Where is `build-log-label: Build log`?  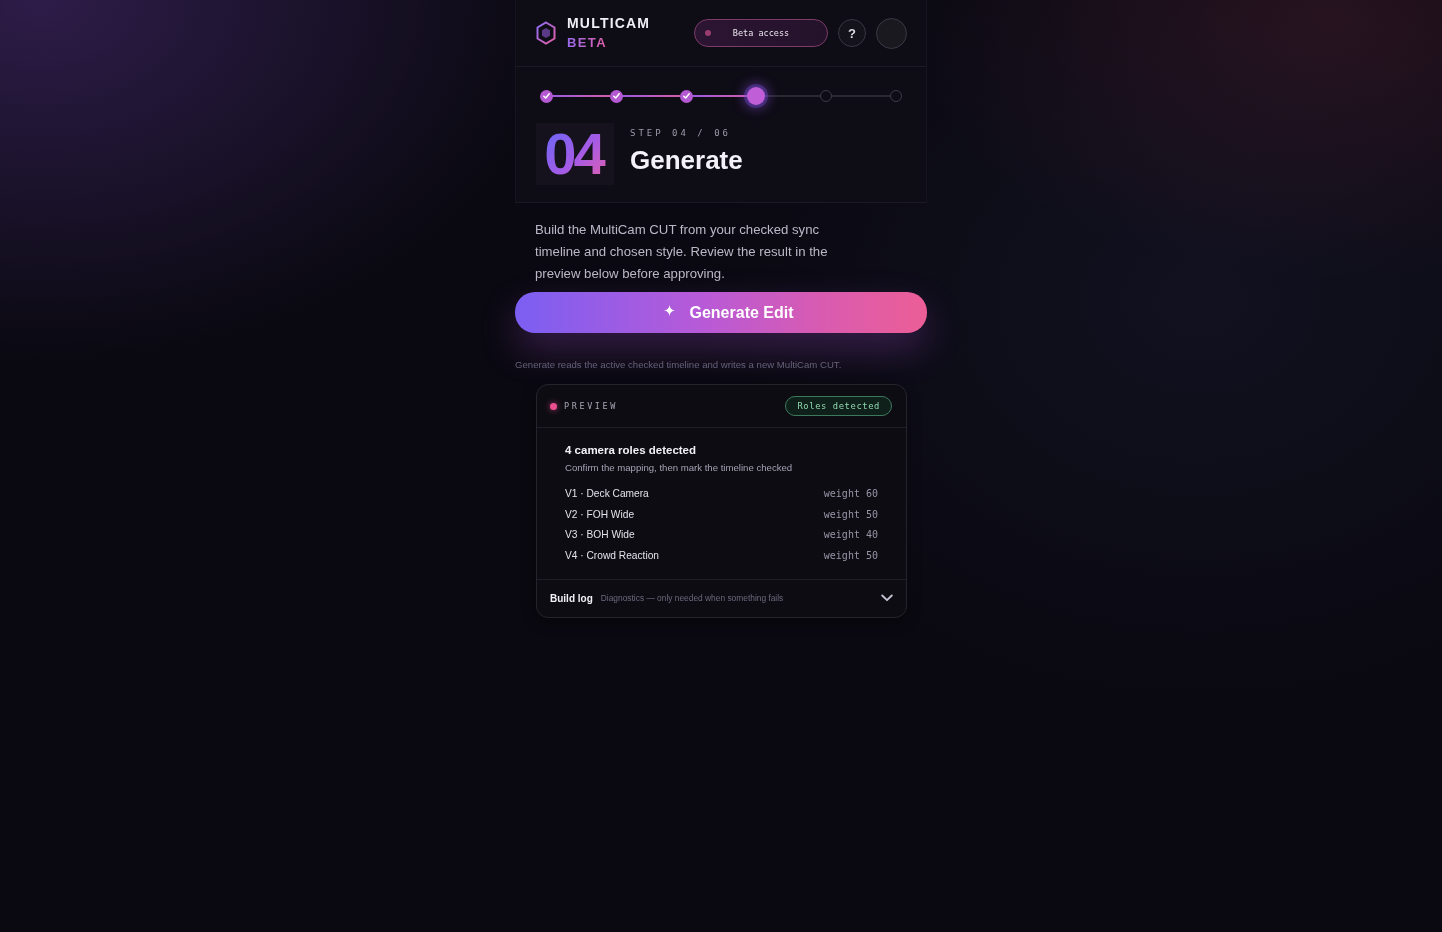
build-log-label: Build log is located at coordinates (571, 598).